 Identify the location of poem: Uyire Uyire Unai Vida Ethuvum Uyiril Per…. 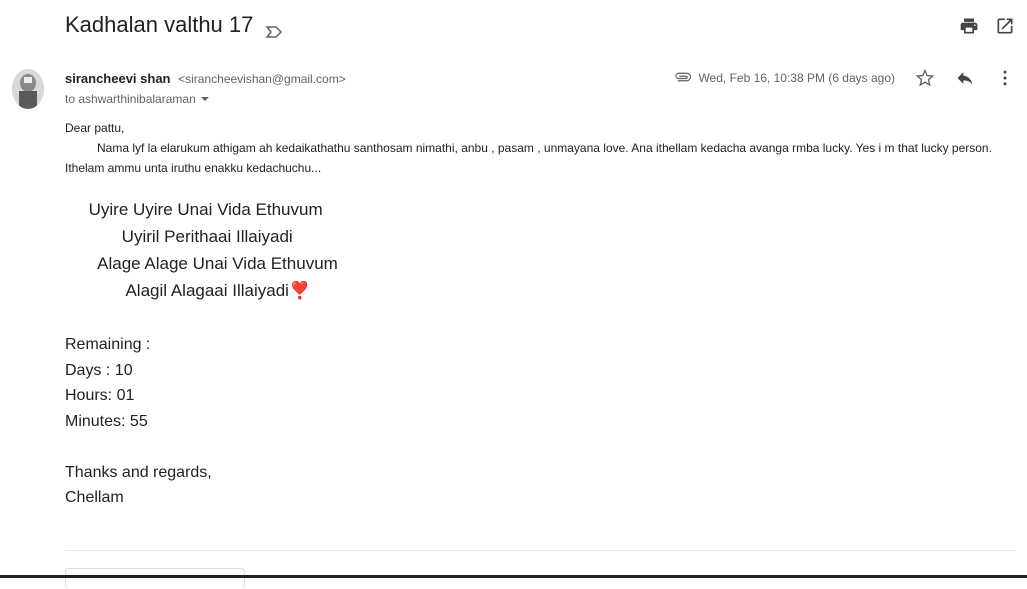
(201, 250).